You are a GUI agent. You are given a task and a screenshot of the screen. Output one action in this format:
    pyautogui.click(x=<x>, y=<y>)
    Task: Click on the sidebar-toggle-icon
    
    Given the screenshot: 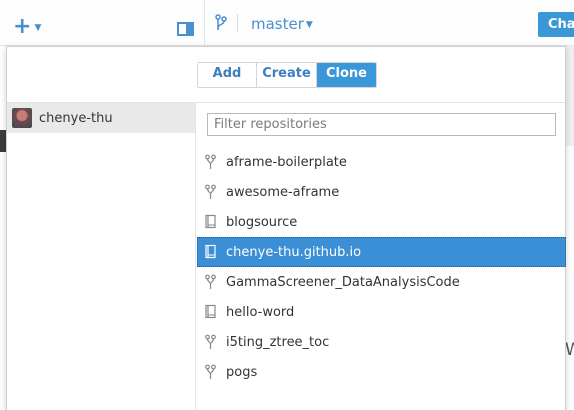 What is the action you would take?
    pyautogui.click(x=185, y=29)
    